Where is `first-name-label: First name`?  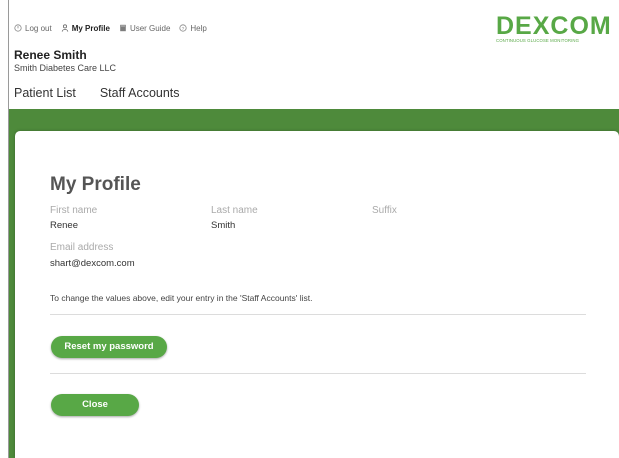 first-name-label: First name is located at coordinates (74, 210).